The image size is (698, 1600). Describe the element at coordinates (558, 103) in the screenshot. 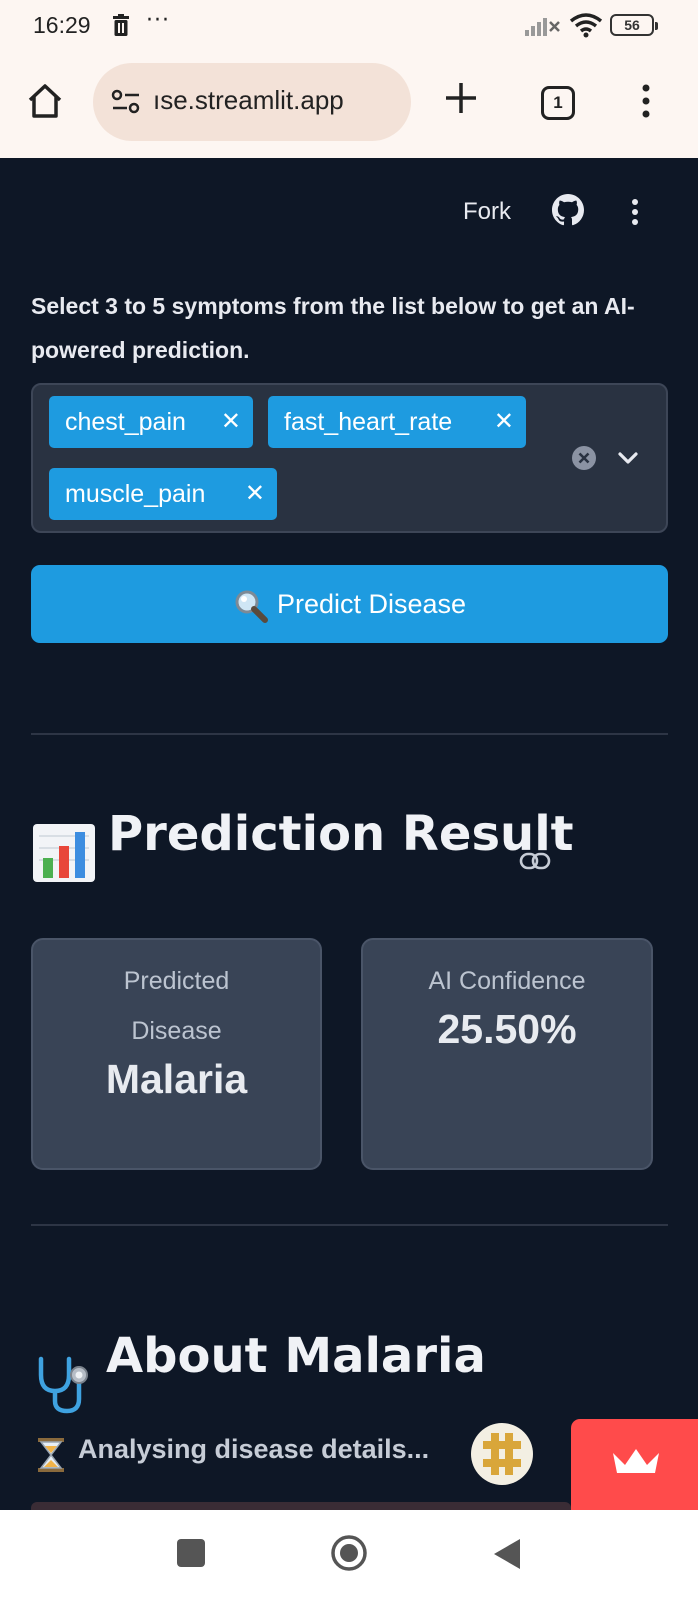

I see `tab-switcher-button: 1` at that location.